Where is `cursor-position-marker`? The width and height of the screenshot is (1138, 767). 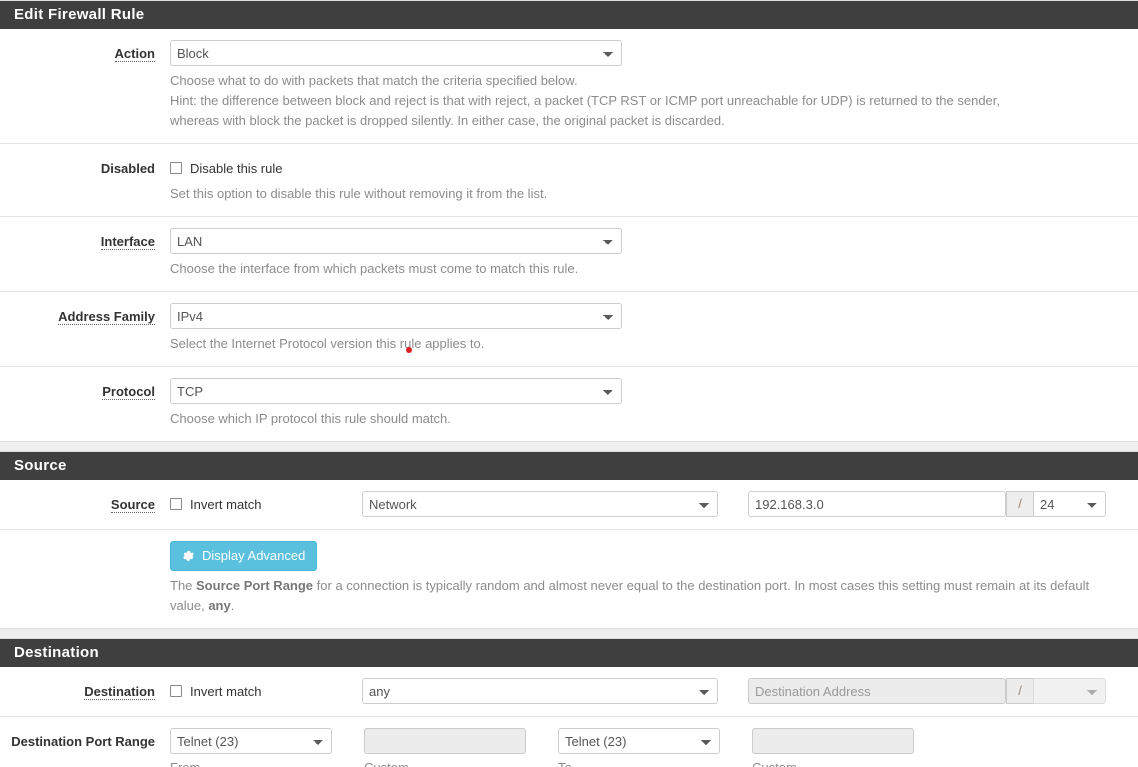
cursor-position-marker is located at coordinates (409, 350).